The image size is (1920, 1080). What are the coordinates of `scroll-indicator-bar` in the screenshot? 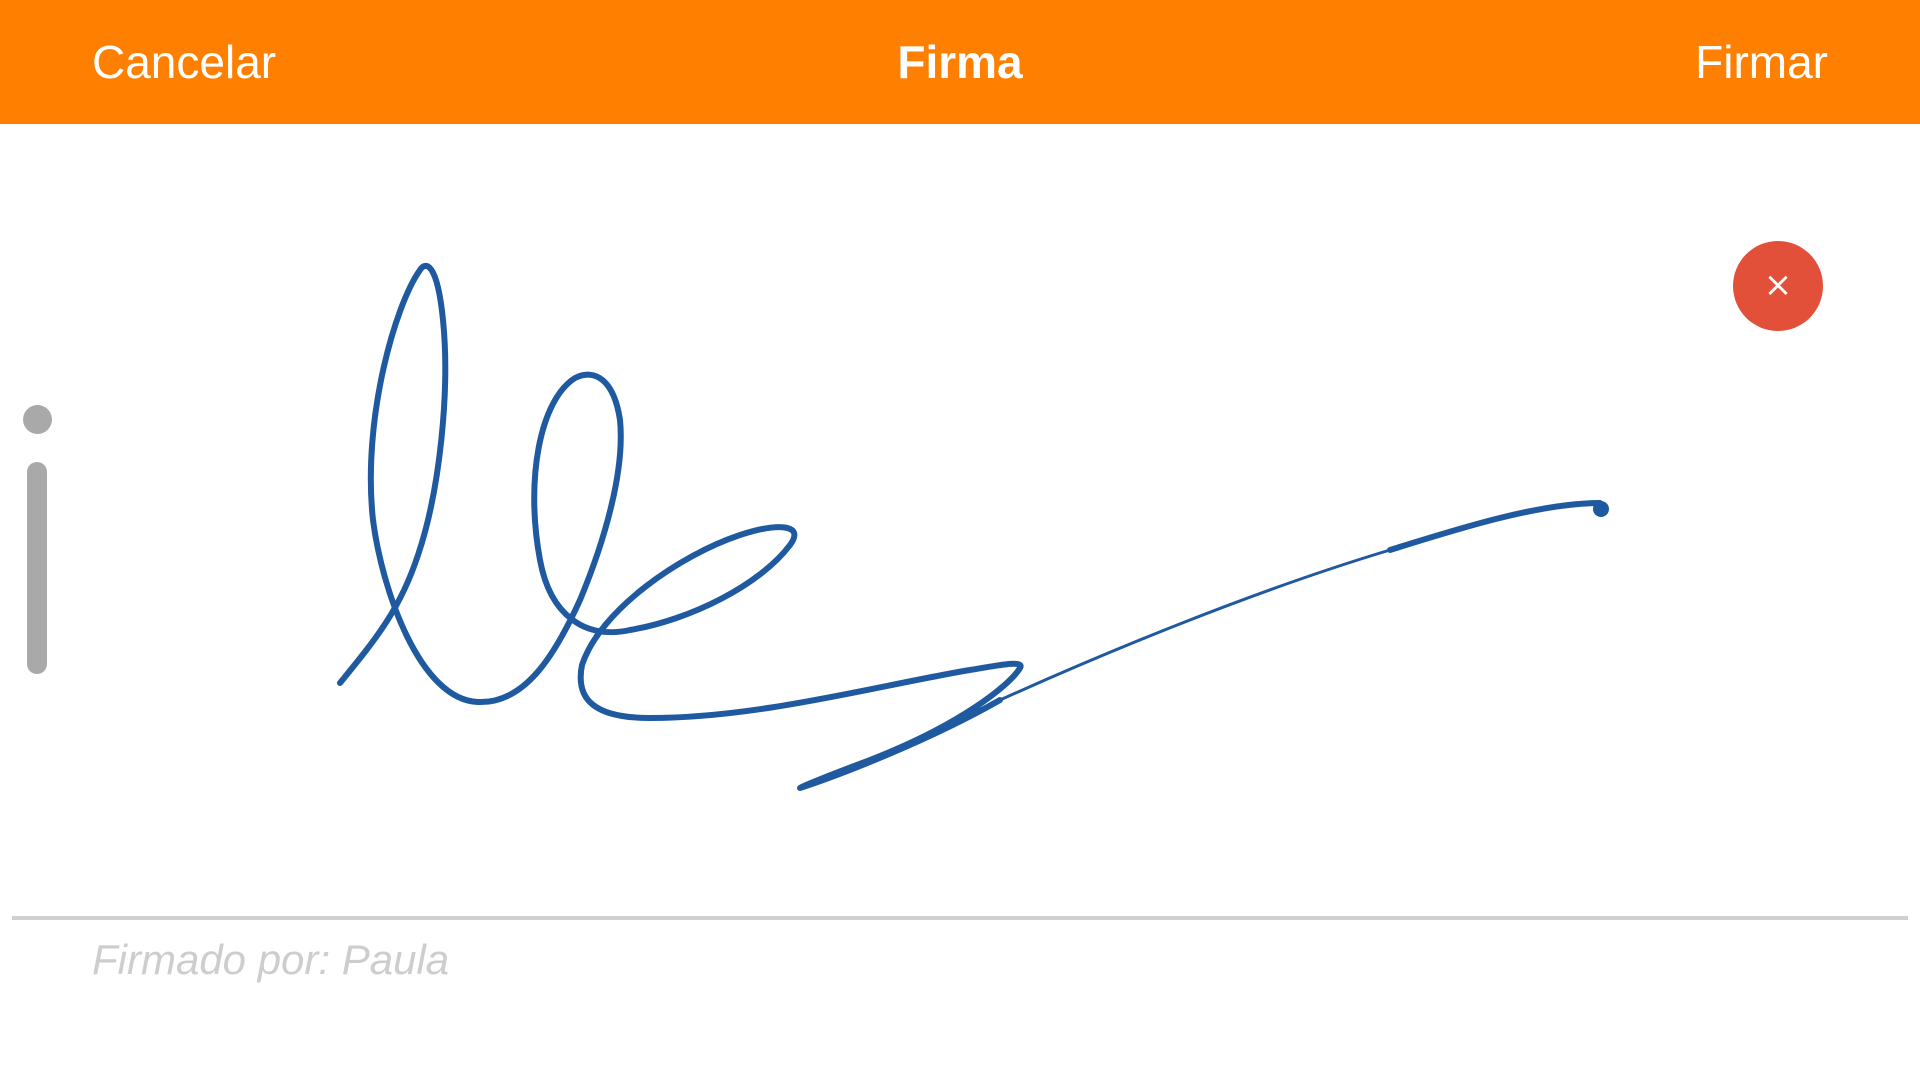 It's located at (37, 568).